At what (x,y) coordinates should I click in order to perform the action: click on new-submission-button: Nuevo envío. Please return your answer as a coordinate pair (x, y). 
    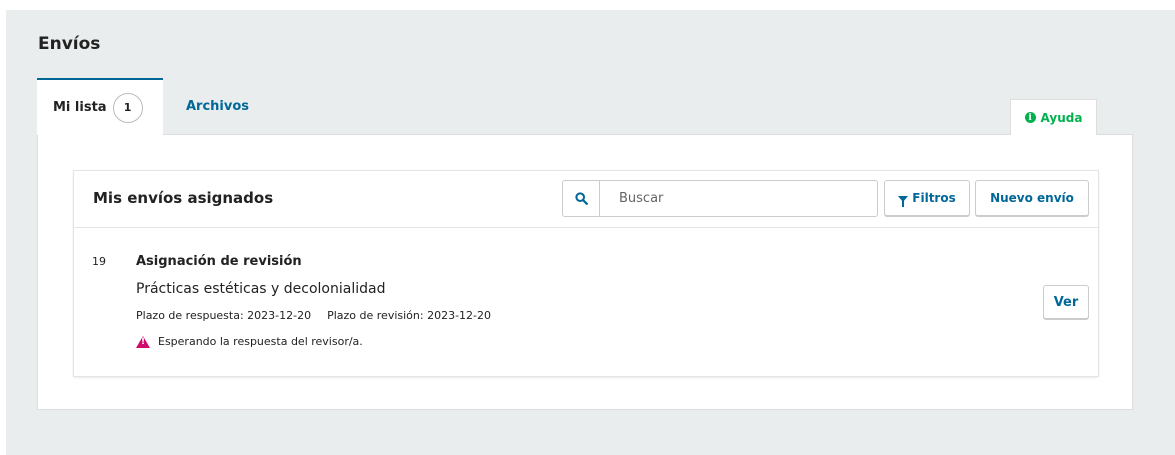
    Looking at the image, I should click on (1032, 198).